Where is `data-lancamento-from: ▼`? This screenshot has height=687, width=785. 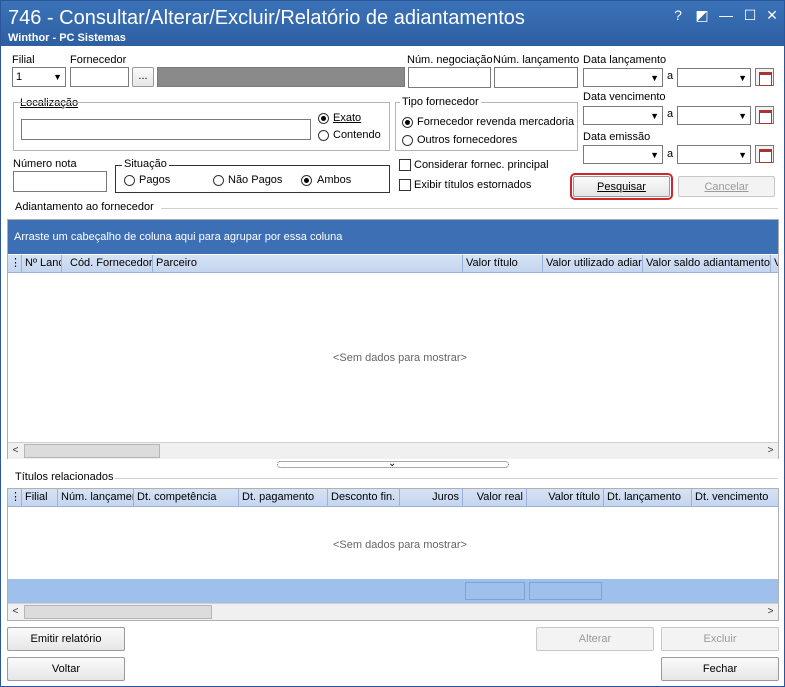 data-lancamento-from: ▼ is located at coordinates (623, 77).